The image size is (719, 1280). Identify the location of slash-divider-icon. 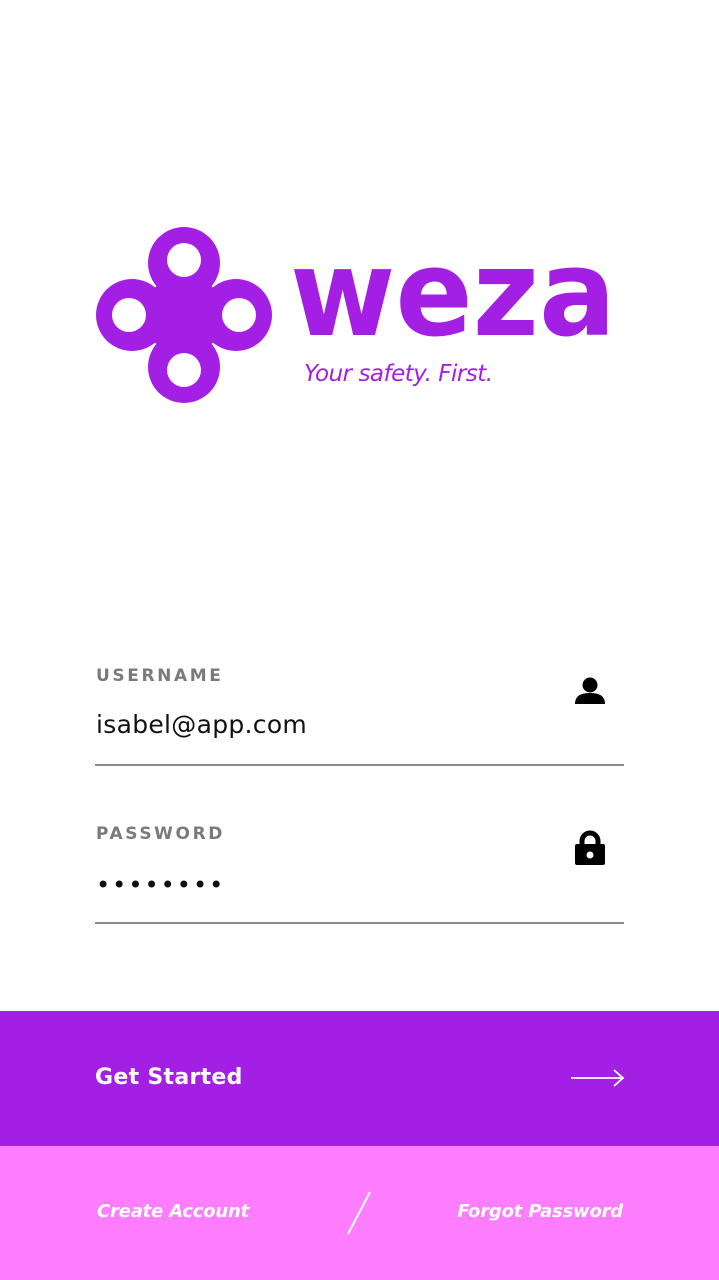
(359, 1213).